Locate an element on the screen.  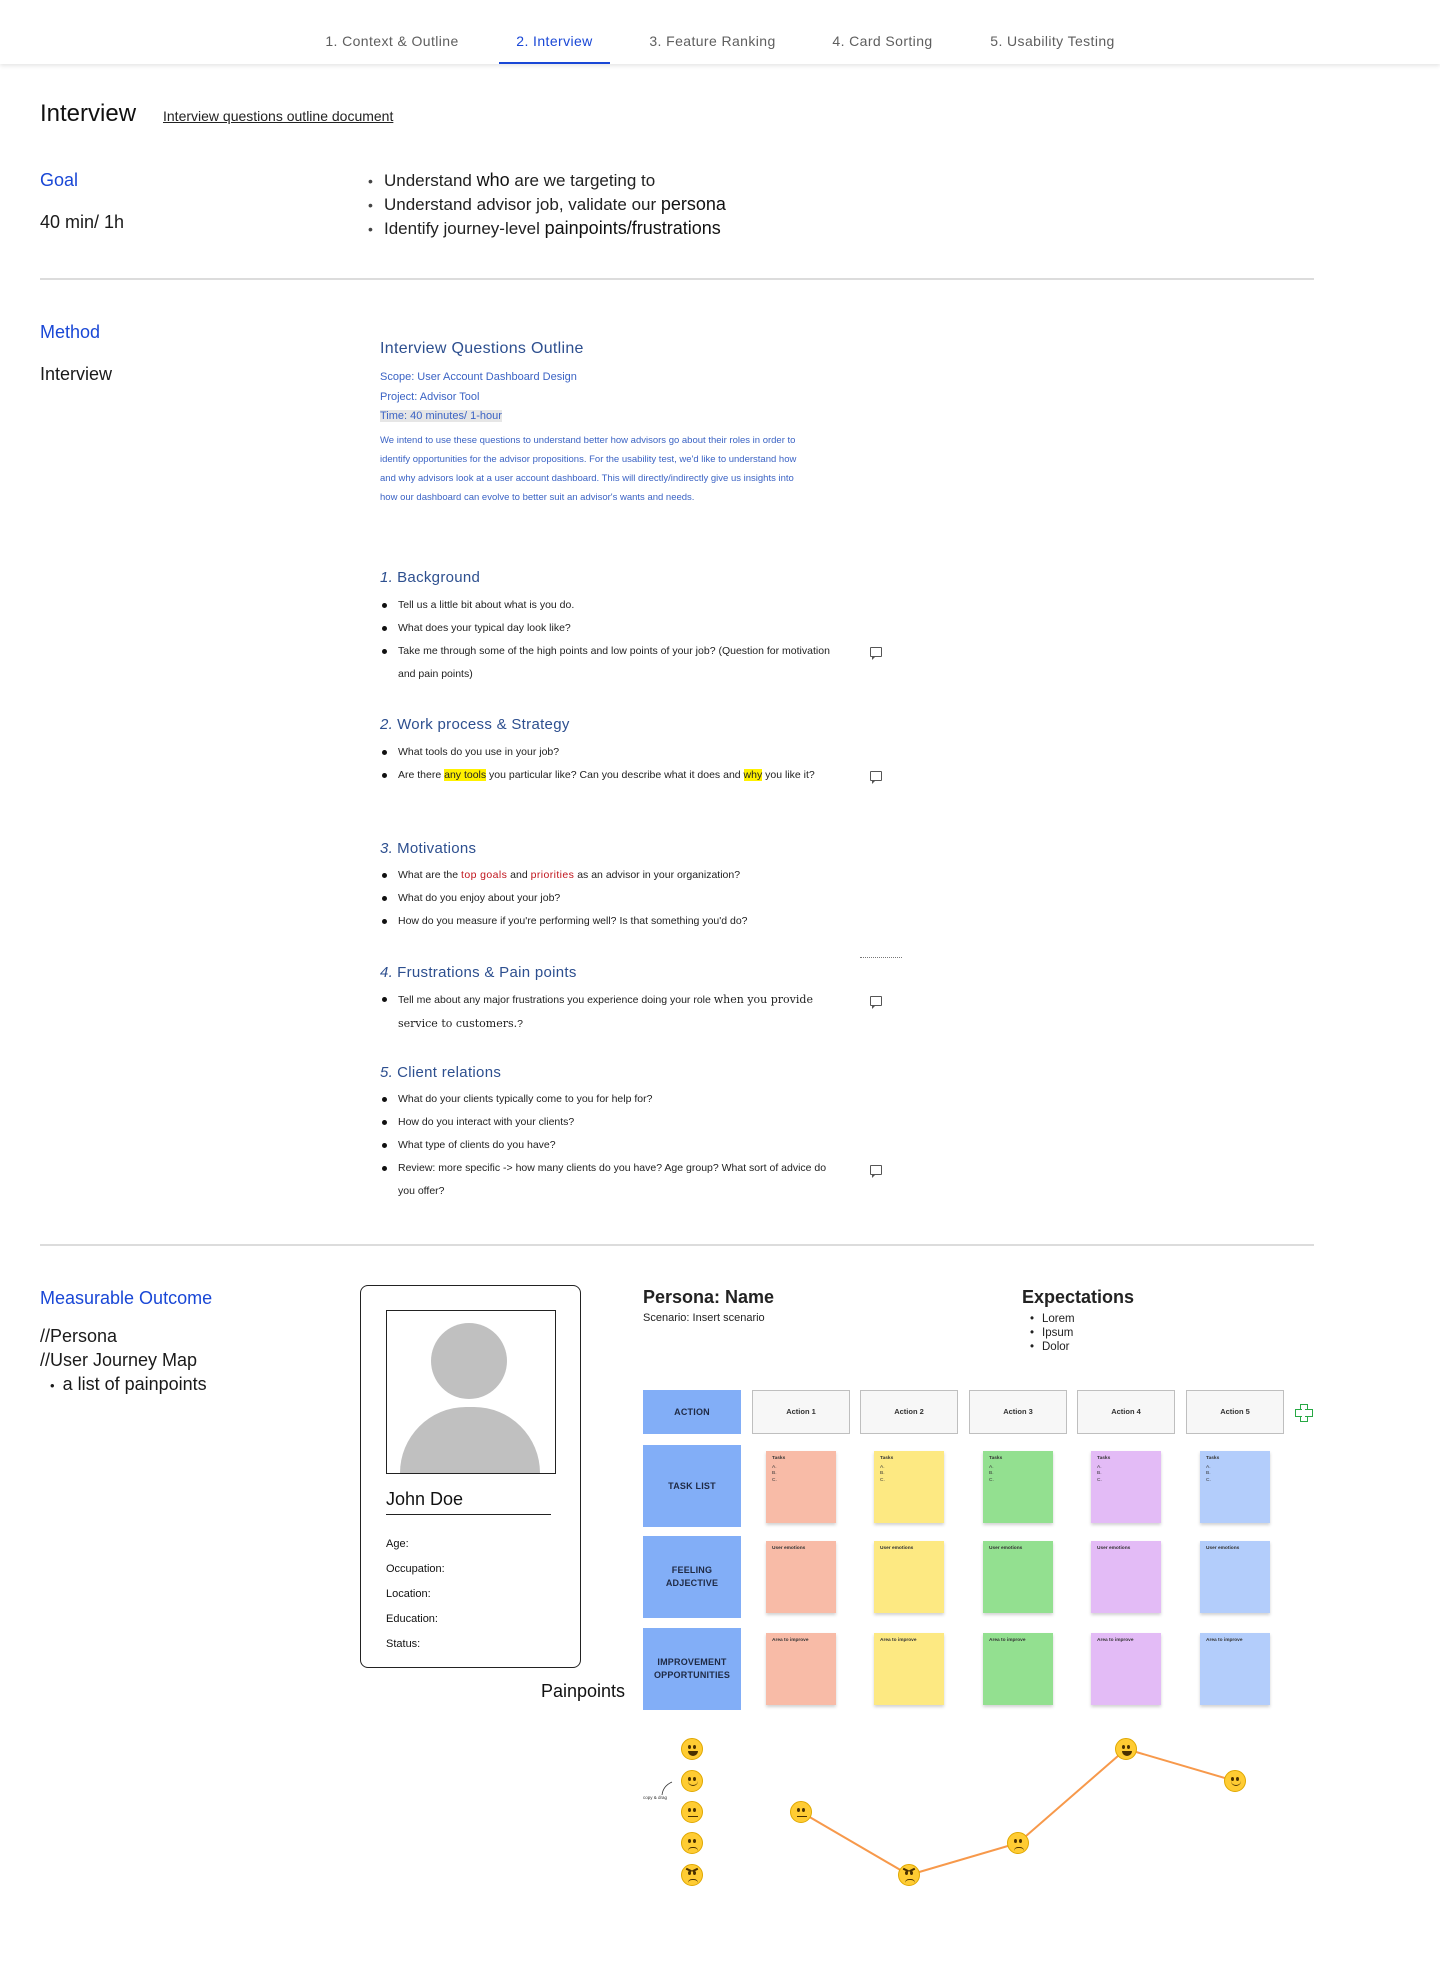
painpoints-title: Painpoints is located at coordinates (583, 1691).